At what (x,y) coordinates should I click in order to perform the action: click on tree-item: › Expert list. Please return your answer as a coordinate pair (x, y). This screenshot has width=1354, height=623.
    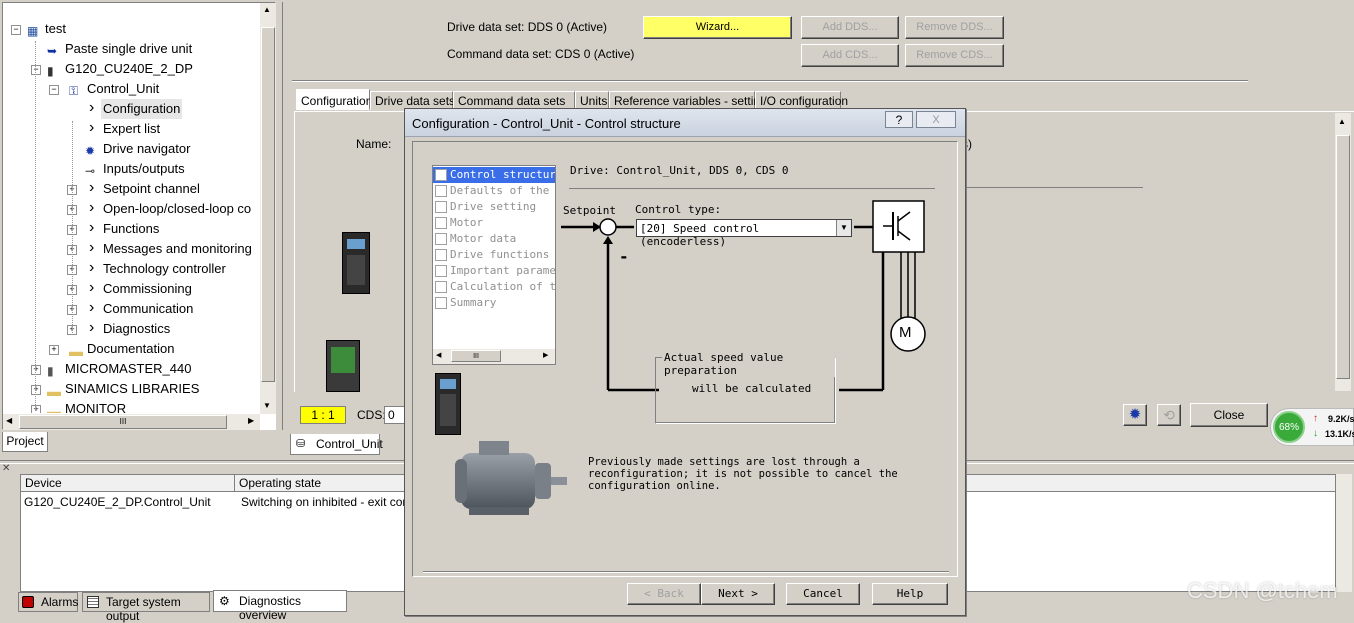
    Looking at the image, I should click on (132, 129).